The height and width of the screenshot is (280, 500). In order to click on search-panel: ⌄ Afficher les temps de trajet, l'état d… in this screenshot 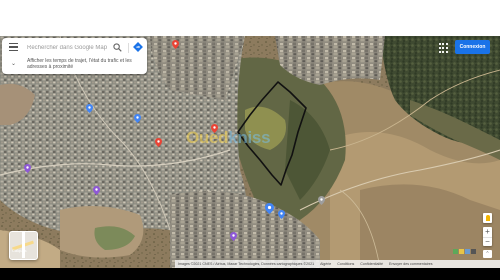, I will do `click(74, 56)`.